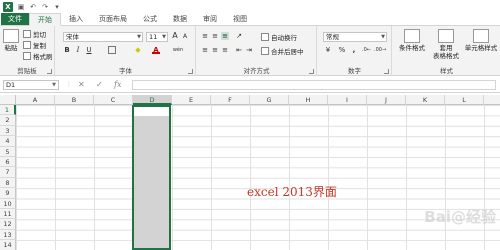 The width and height of the screenshot is (500, 250). I want to click on shrink-font-button: A, so click(185, 37).